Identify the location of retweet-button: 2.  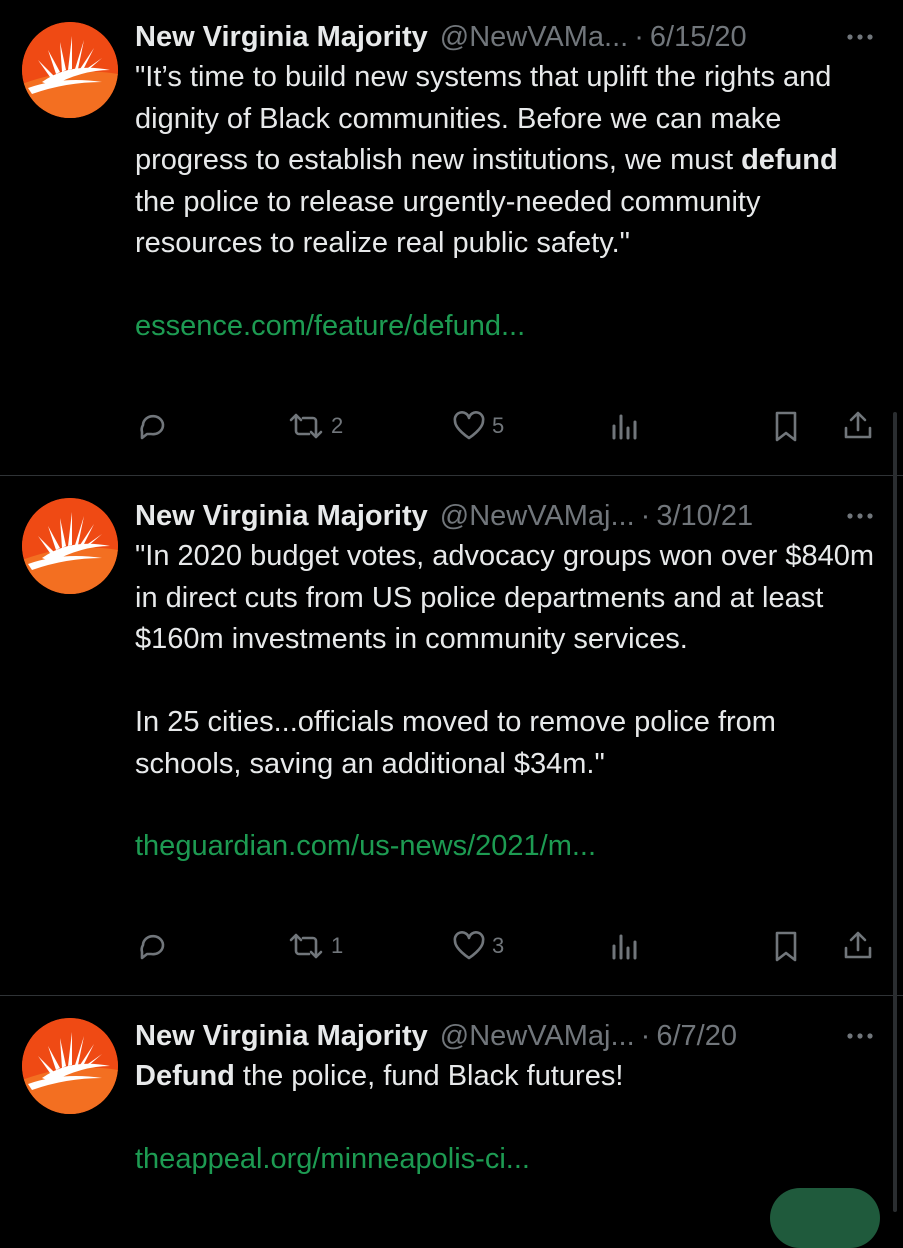
(314, 426).